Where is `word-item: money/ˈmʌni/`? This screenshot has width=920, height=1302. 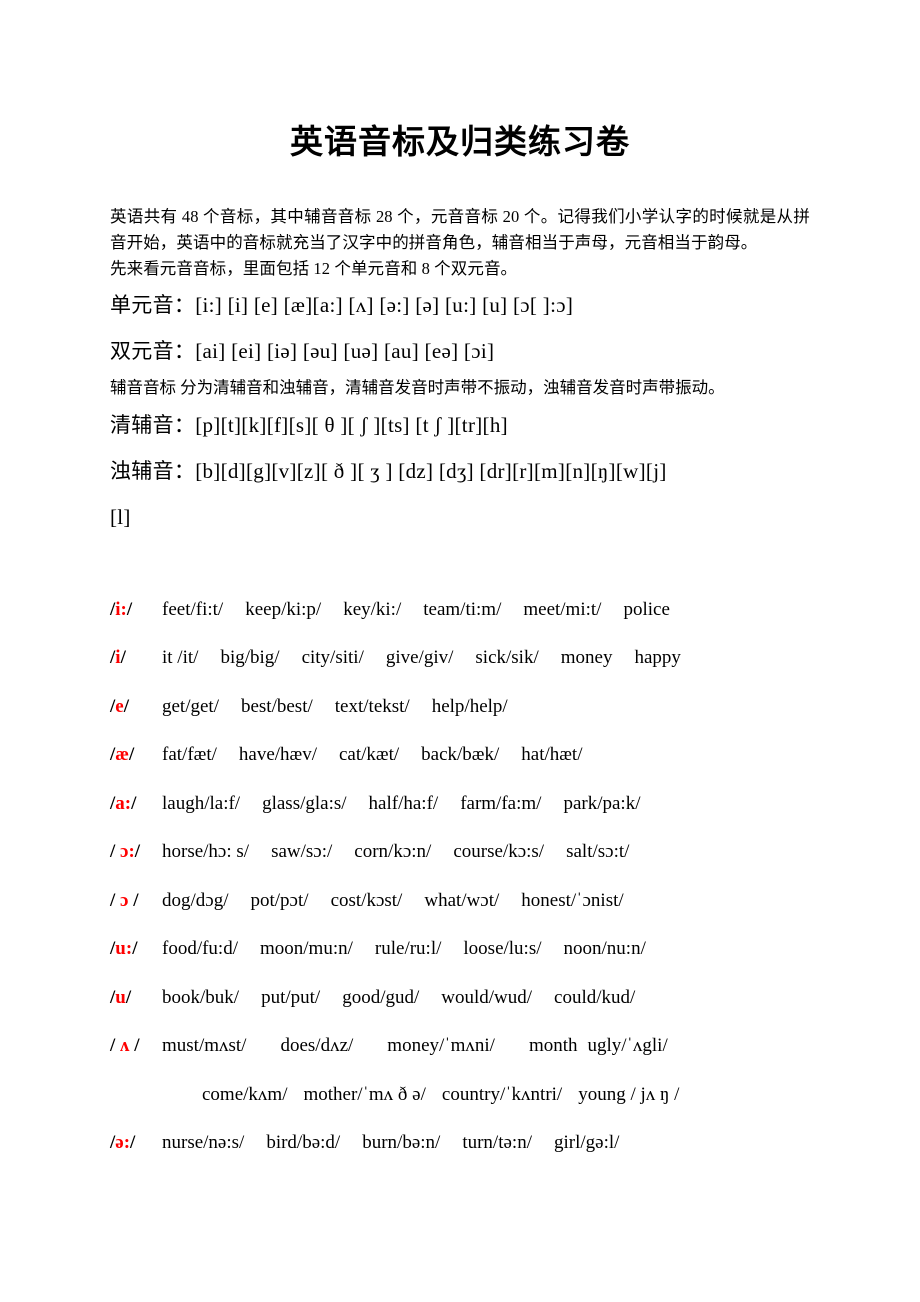
word-item: money/ˈmʌni/ is located at coordinates (441, 1046).